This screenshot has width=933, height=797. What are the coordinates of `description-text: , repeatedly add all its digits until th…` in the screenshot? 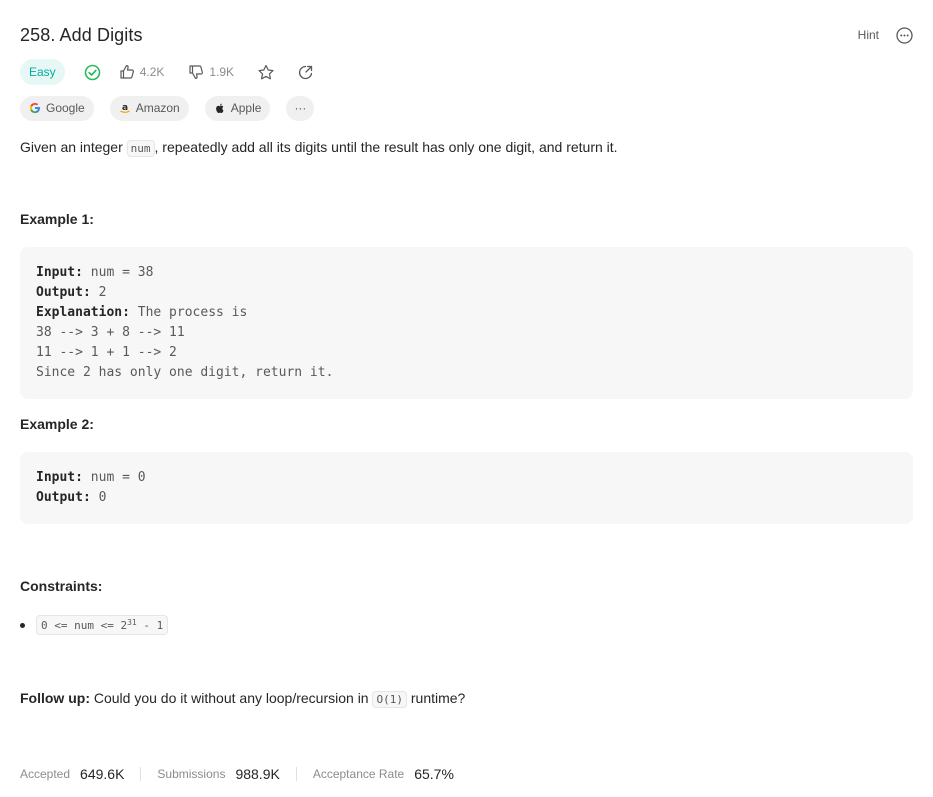 It's located at (386, 147).